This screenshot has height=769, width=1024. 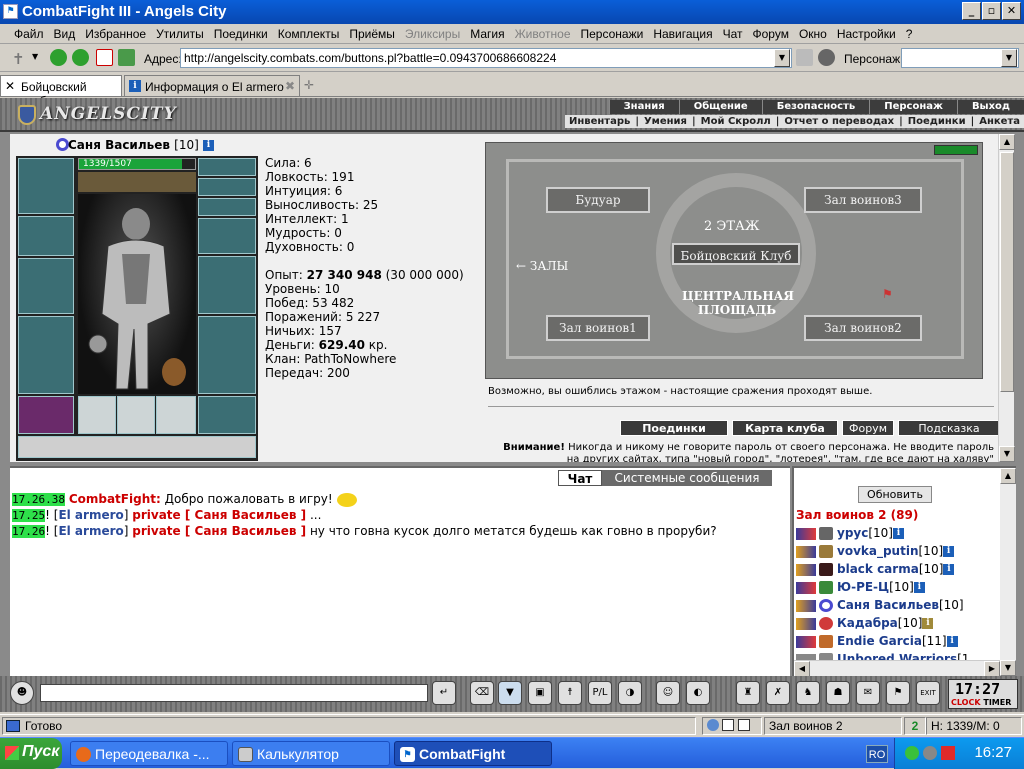 I want to click on task-combatfight: ⚑ CombatFight, so click(x=473, y=753).